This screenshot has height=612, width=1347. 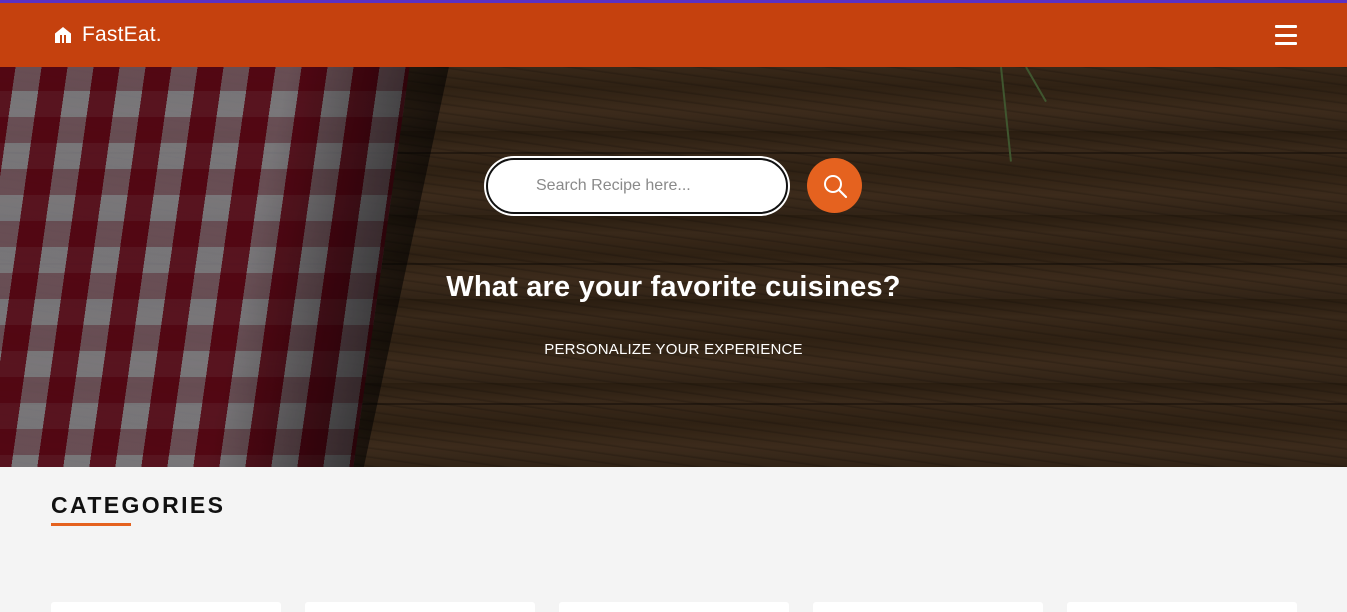 What do you see at coordinates (637, 186) in the screenshot?
I see `search-input` at bounding box center [637, 186].